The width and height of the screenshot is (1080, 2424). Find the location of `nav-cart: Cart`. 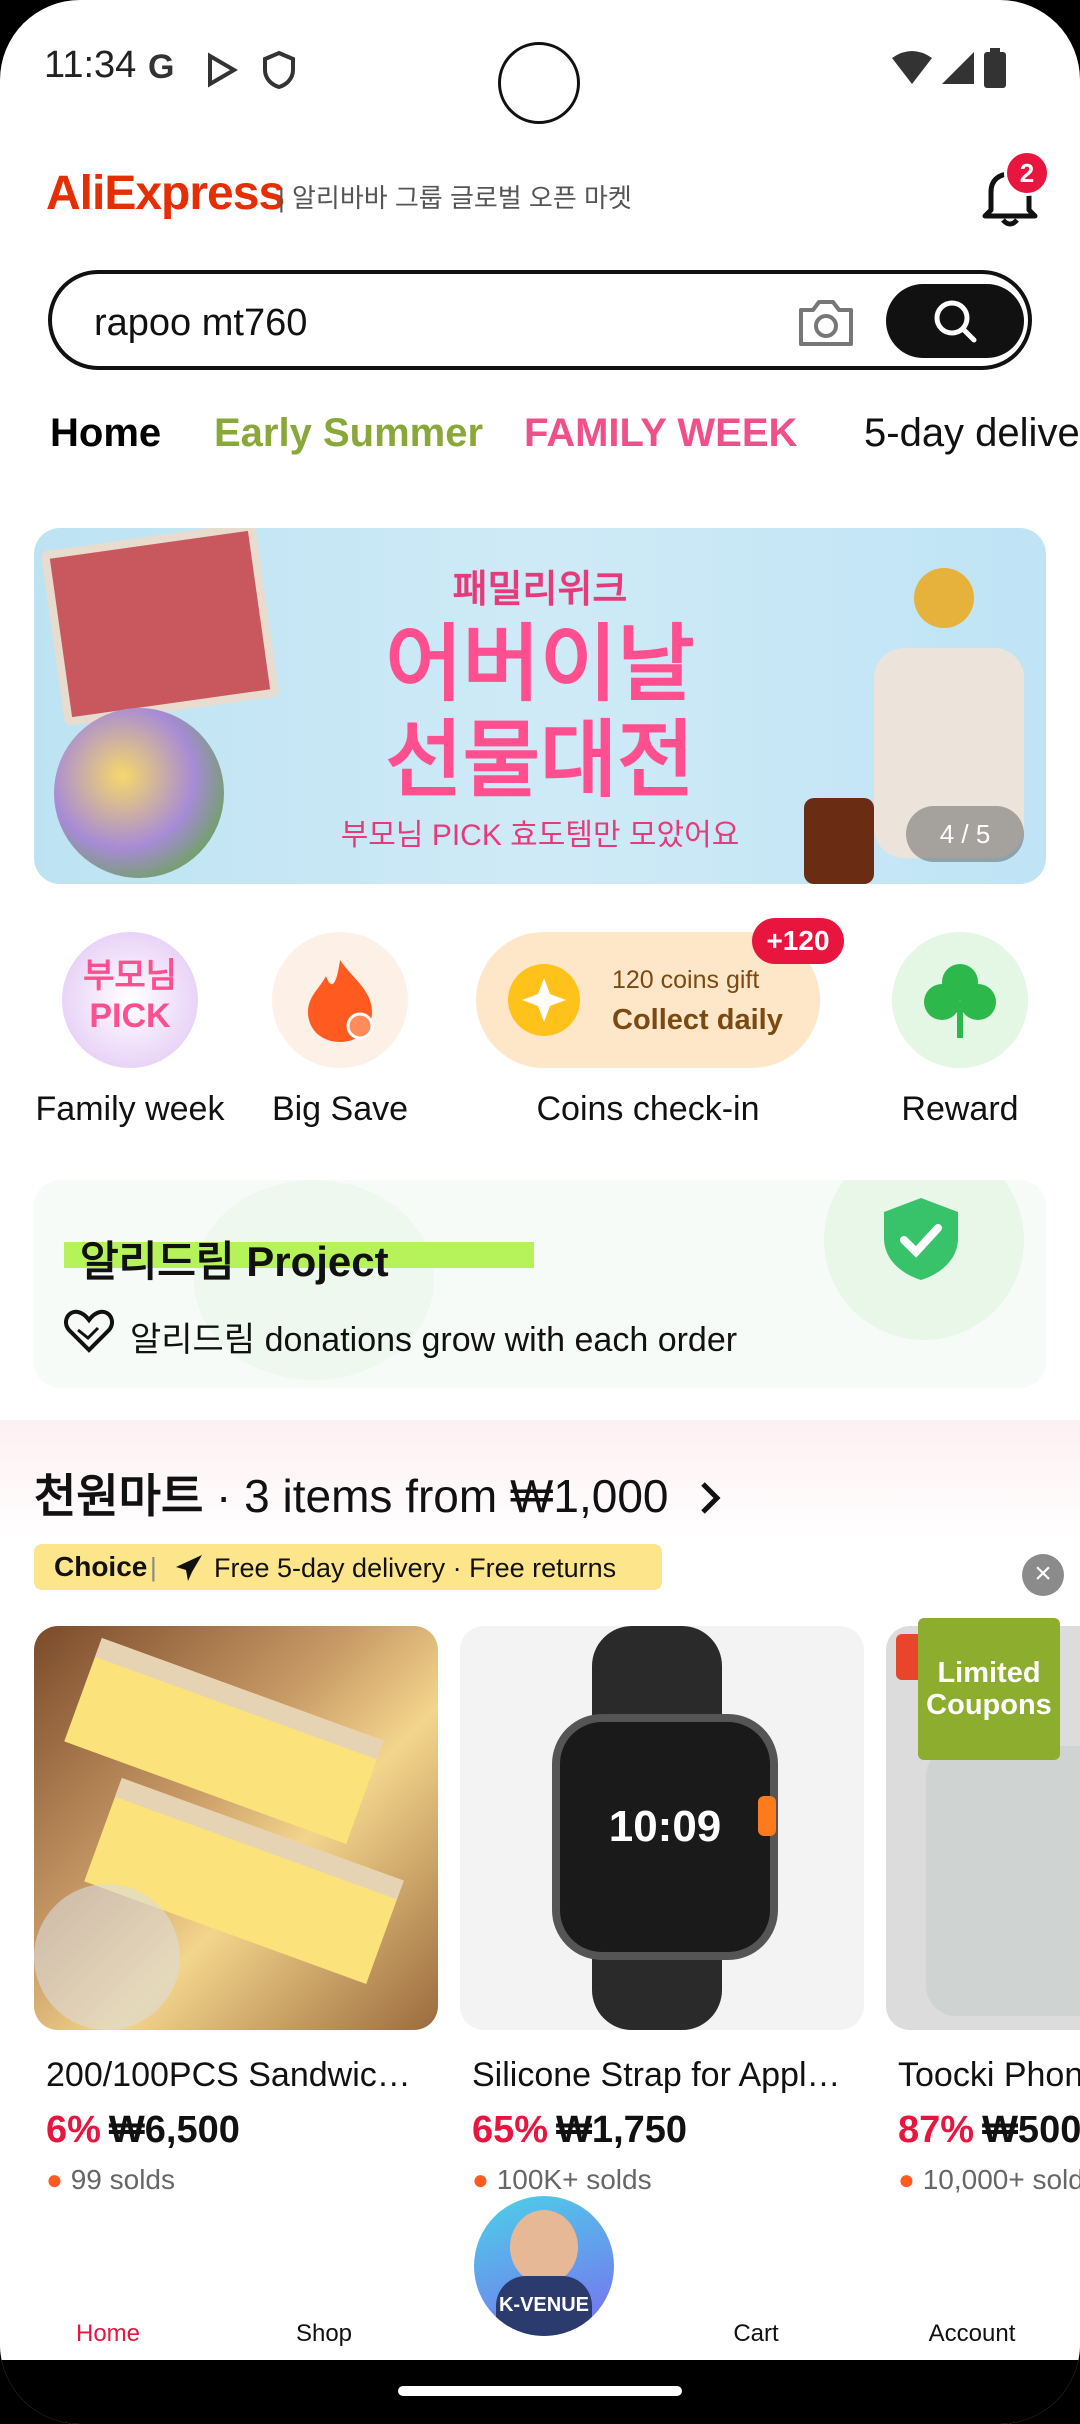

nav-cart: Cart is located at coordinates (756, 2334).